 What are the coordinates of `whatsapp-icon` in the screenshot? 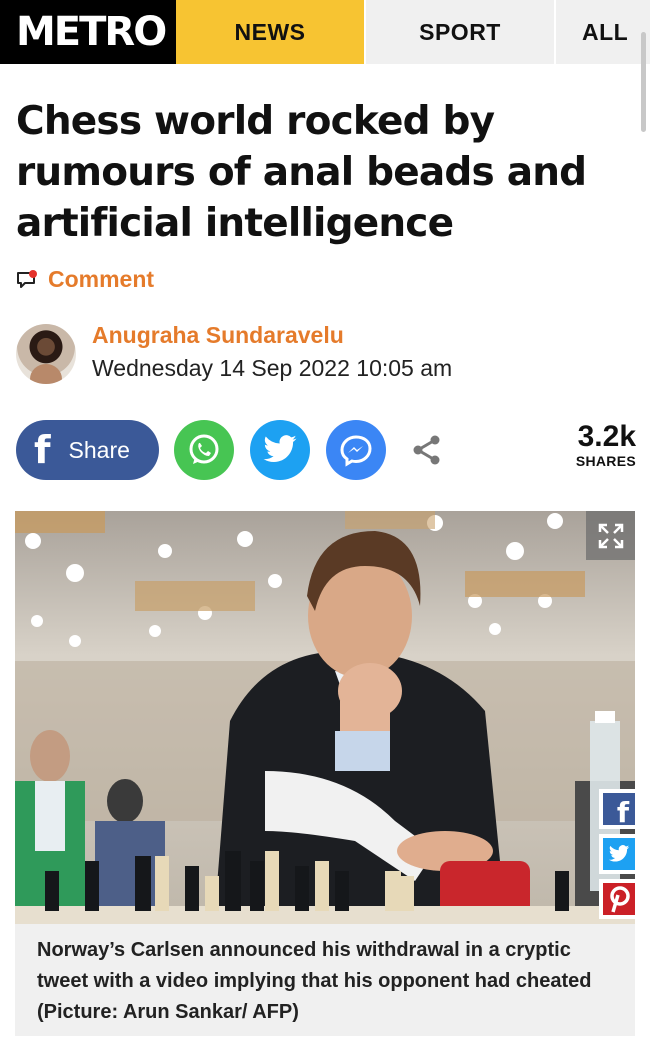 It's located at (204, 449).